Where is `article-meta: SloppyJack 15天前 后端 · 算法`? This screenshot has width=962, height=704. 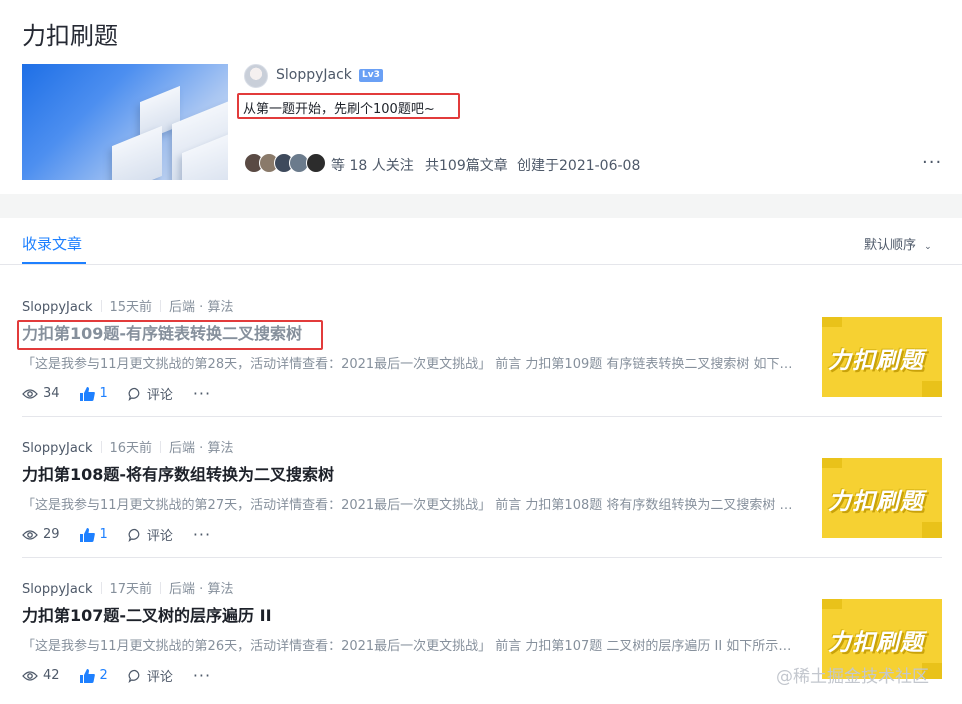
article-meta: SloppyJack 15天前 后端 · 算法 is located at coordinates (127, 305).